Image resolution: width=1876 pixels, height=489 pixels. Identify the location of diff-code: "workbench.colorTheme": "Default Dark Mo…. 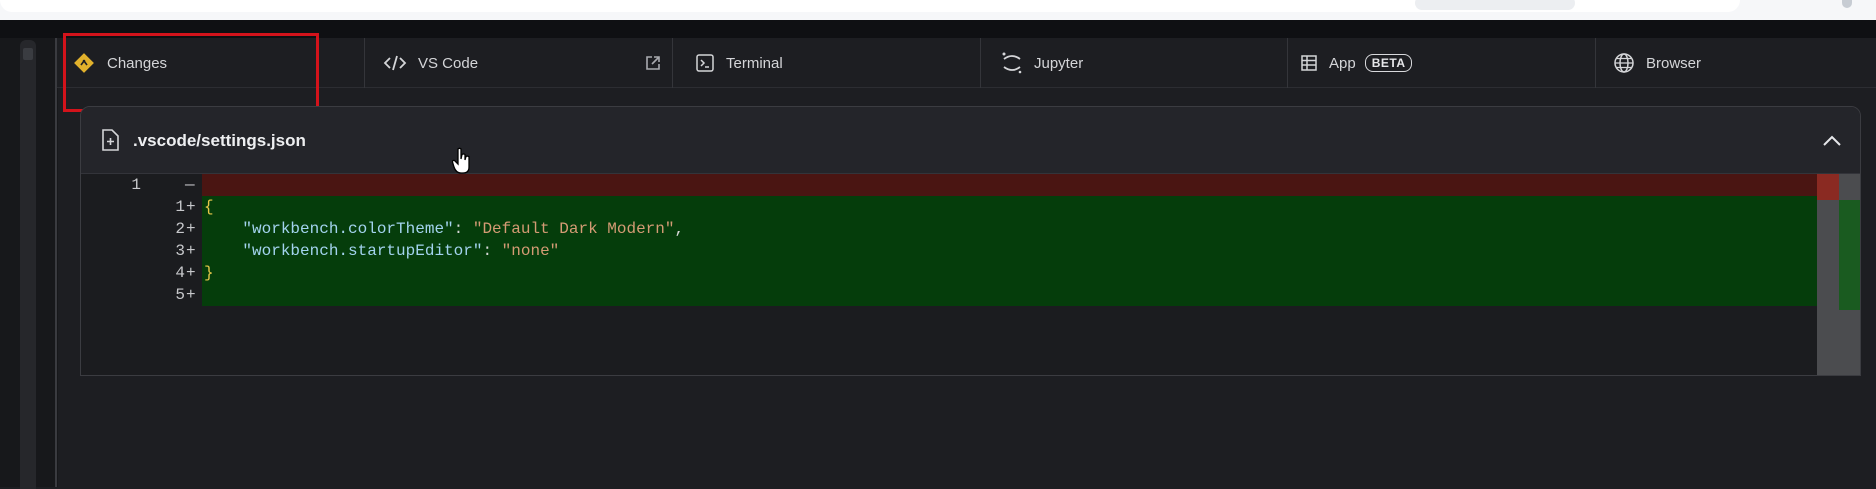
(444, 229).